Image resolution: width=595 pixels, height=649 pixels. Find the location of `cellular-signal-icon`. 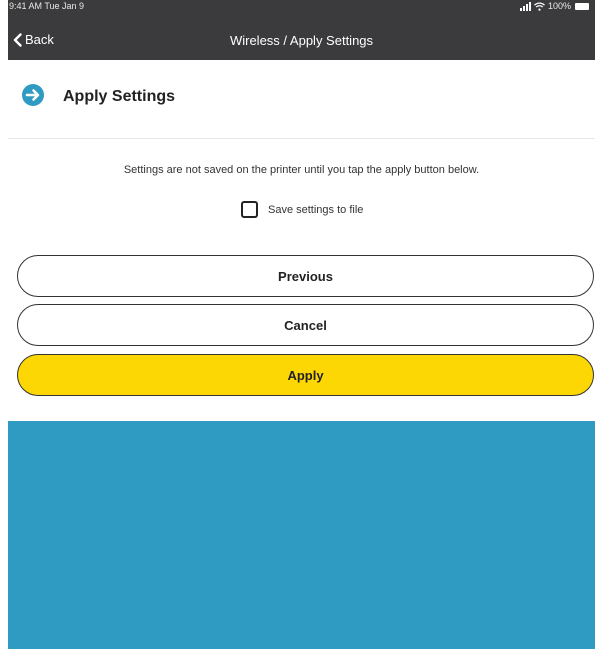

cellular-signal-icon is located at coordinates (525, 6).